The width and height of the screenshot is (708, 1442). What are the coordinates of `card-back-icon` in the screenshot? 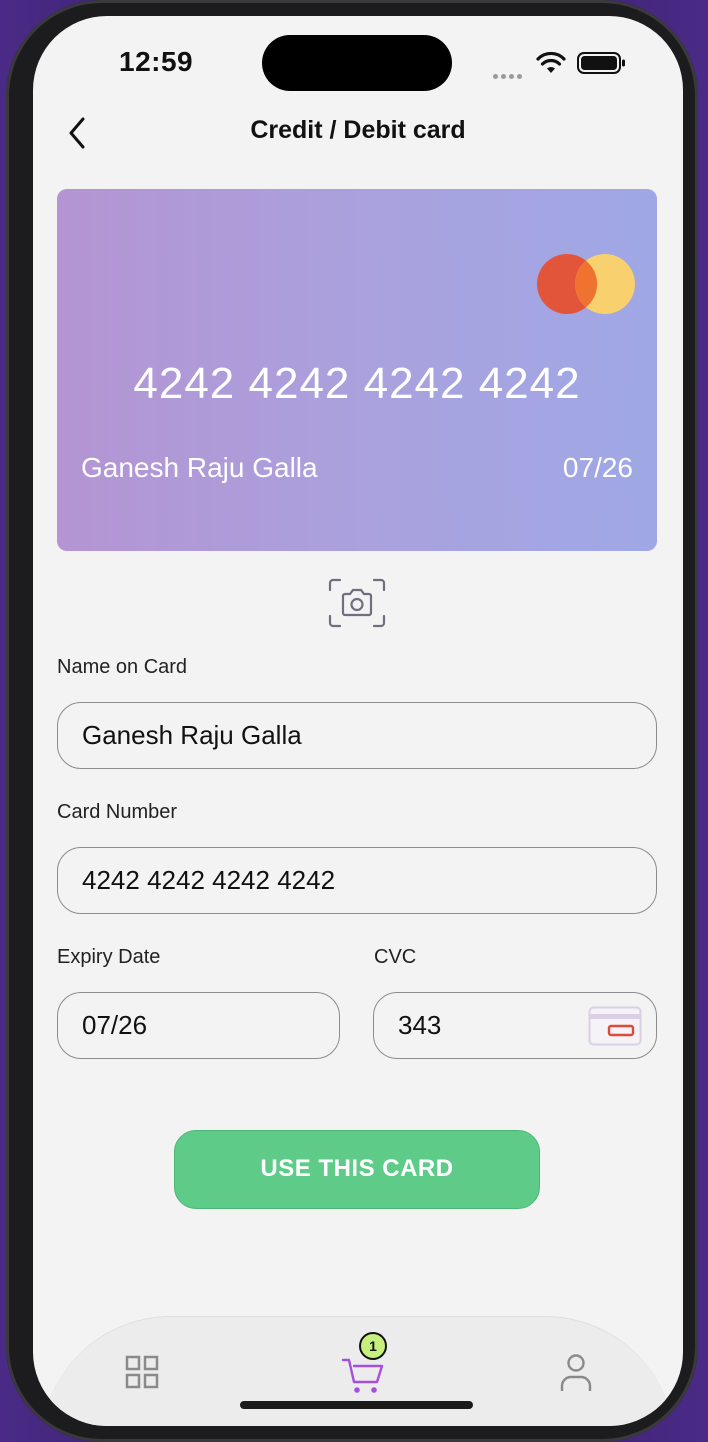 It's located at (615, 1026).